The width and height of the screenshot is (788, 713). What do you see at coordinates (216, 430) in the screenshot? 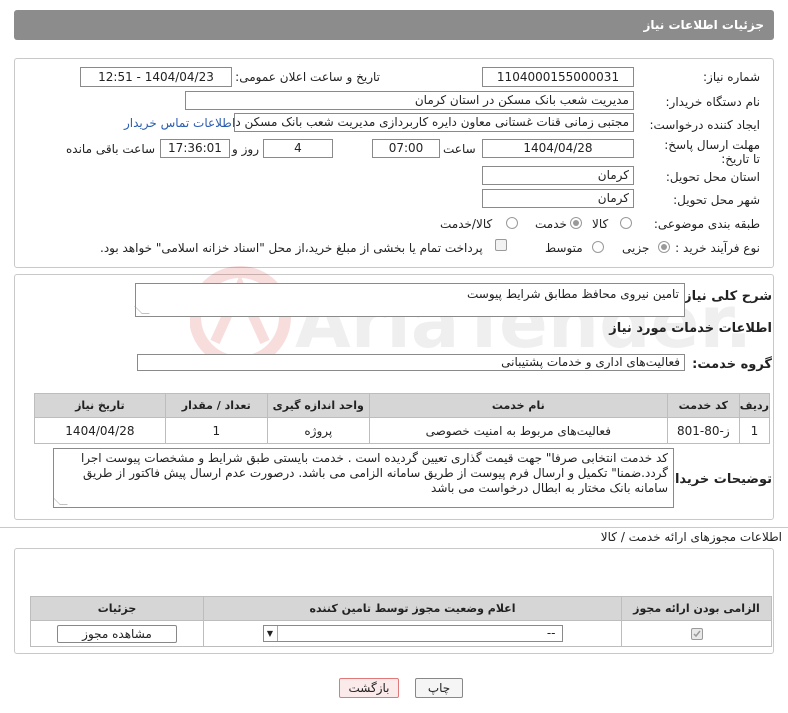
I see `cell-quantity: 1` at bounding box center [216, 430].